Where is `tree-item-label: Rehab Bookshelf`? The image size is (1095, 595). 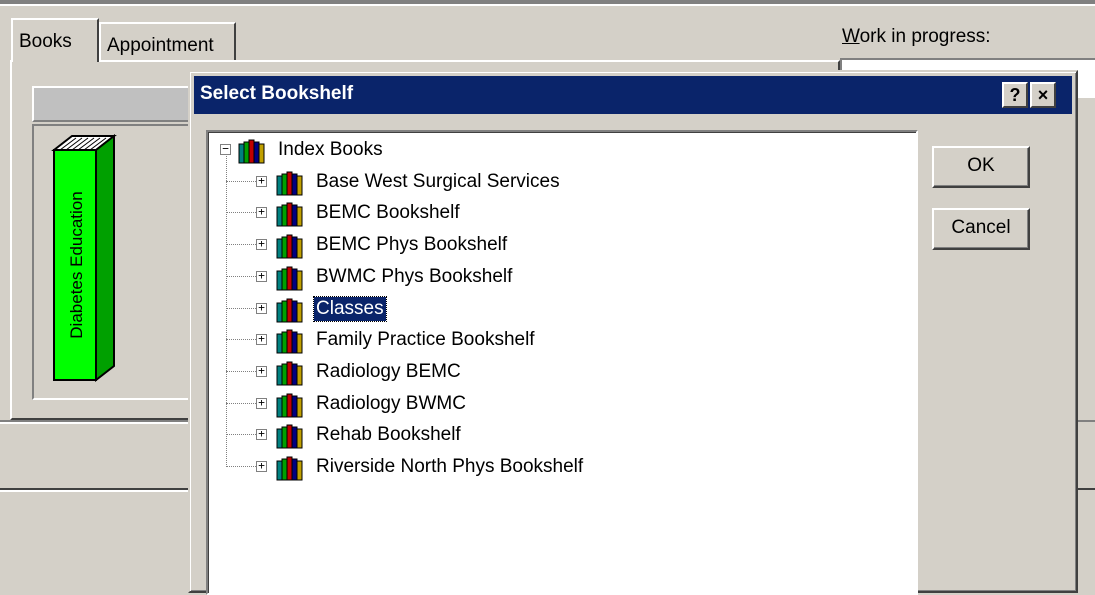
tree-item-label: Rehab Bookshelf is located at coordinates (388, 435).